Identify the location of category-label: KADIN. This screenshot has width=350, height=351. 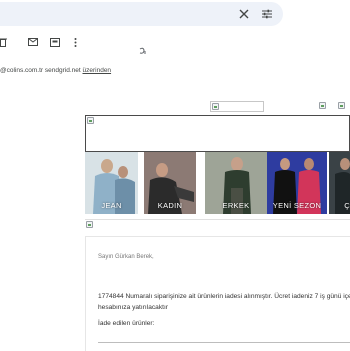
(170, 205).